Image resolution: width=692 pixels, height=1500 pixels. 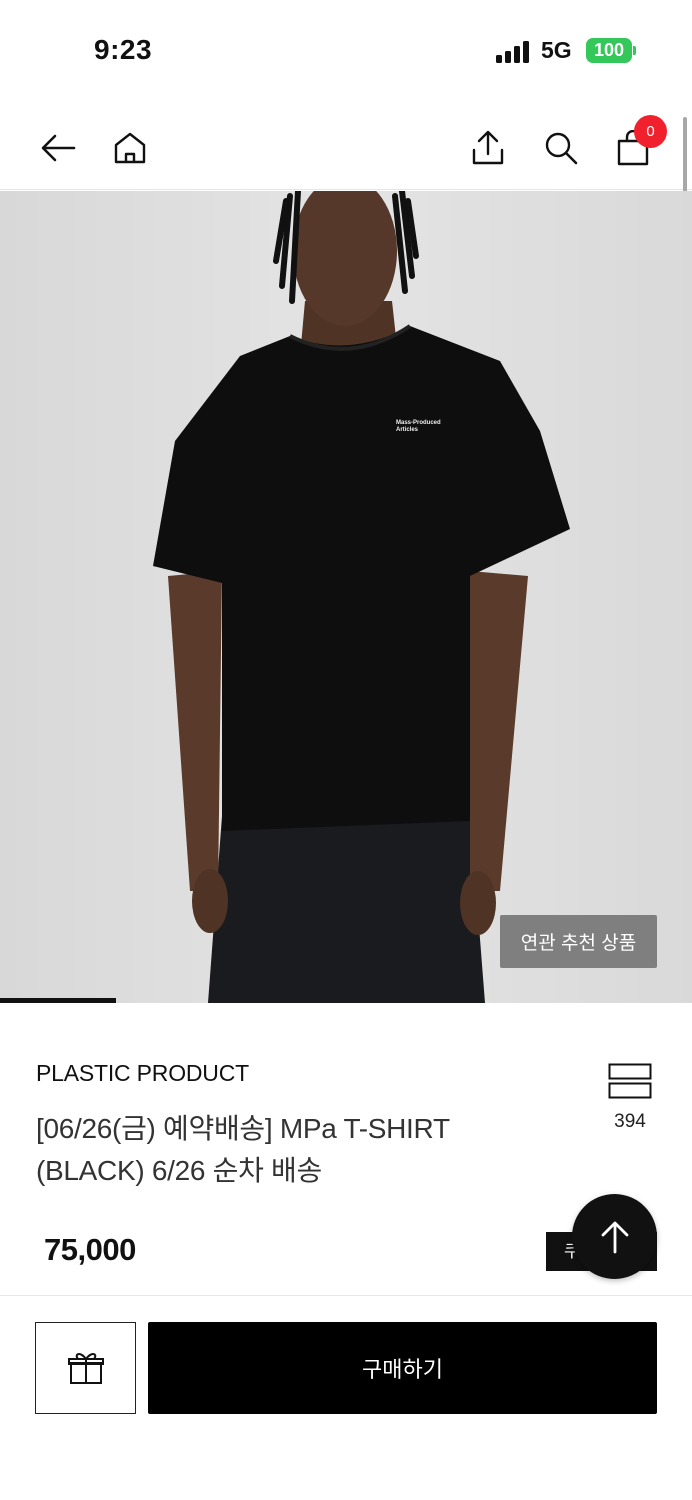 I want to click on arrow-up-icon, so click(x=614, y=1237).